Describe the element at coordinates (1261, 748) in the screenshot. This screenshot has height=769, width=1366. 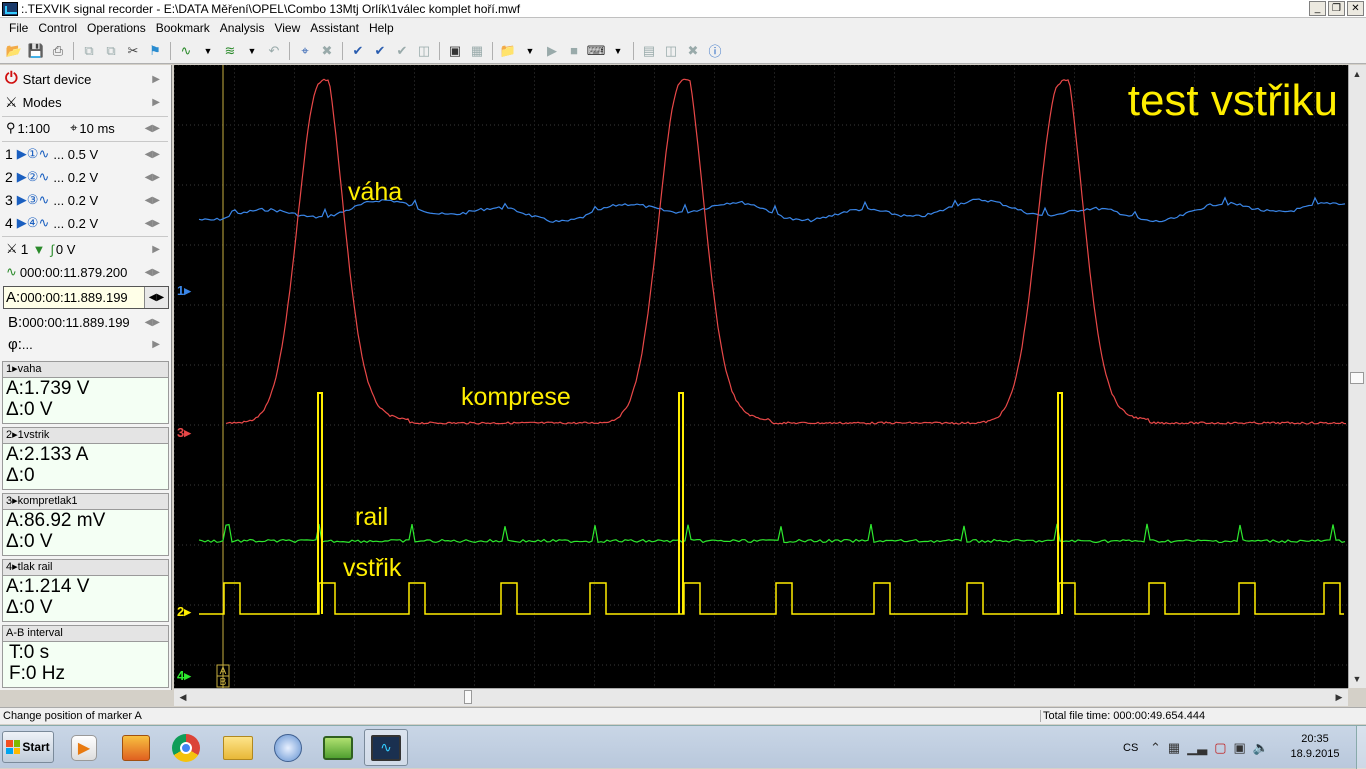
I see `volume-icon: 🔈` at that location.